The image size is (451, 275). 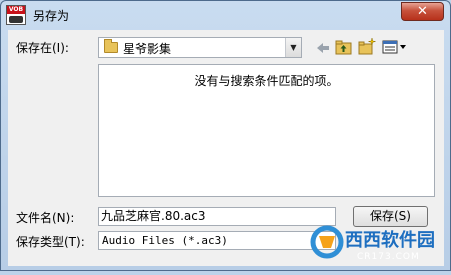 I want to click on file-type-label: 保存类型(T):, so click(x=50, y=242).